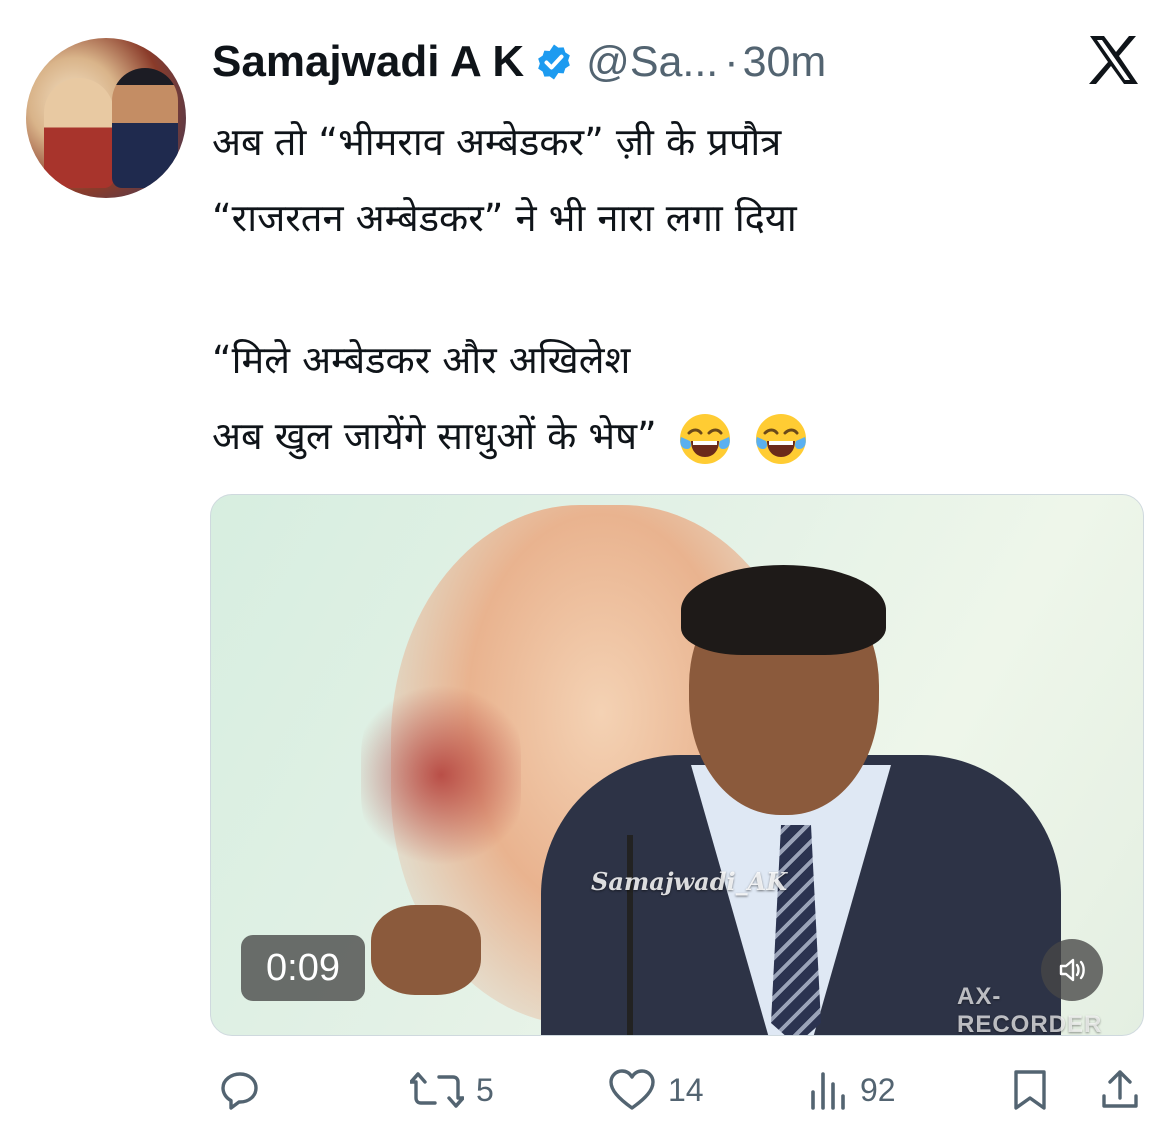 This screenshot has height=1134, width=1170. What do you see at coordinates (630, 935) in the screenshot?
I see `microphone` at bounding box center [630, 935].